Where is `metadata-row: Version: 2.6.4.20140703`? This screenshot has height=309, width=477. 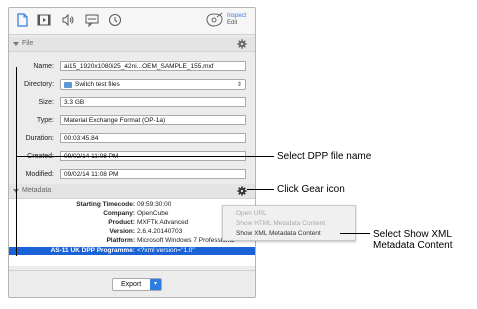 metadata-row: Version: 2.6.4.20140703 is located at coordinates (132, 232).